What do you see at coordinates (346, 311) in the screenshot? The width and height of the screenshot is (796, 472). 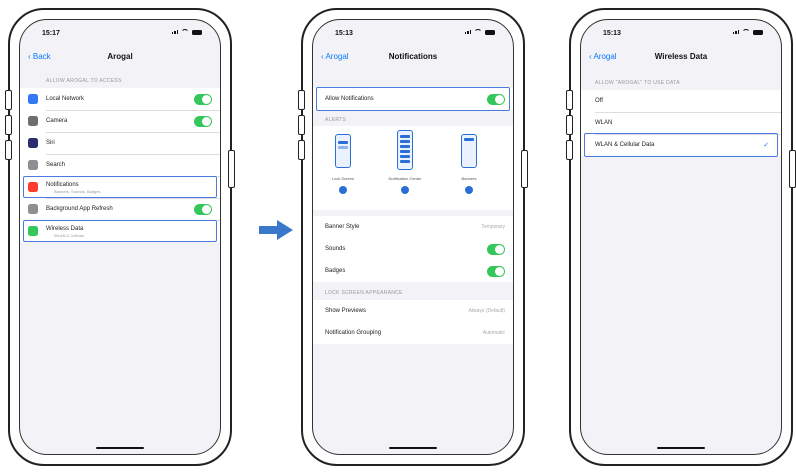 I see `row-label: Show Previews` at bounding box center [346, 311].